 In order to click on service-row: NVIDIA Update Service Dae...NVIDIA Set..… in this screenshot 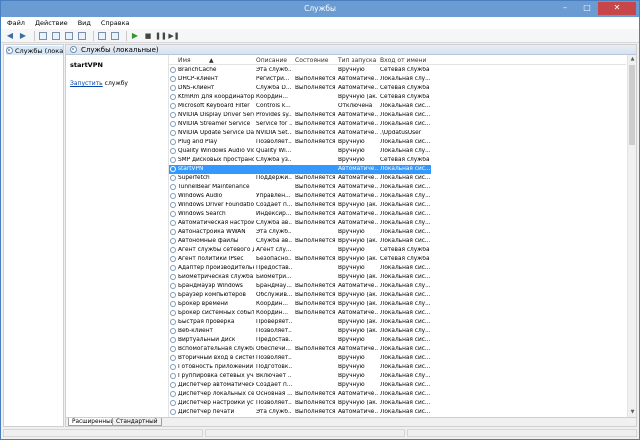, I will do `click(300, 133)`.